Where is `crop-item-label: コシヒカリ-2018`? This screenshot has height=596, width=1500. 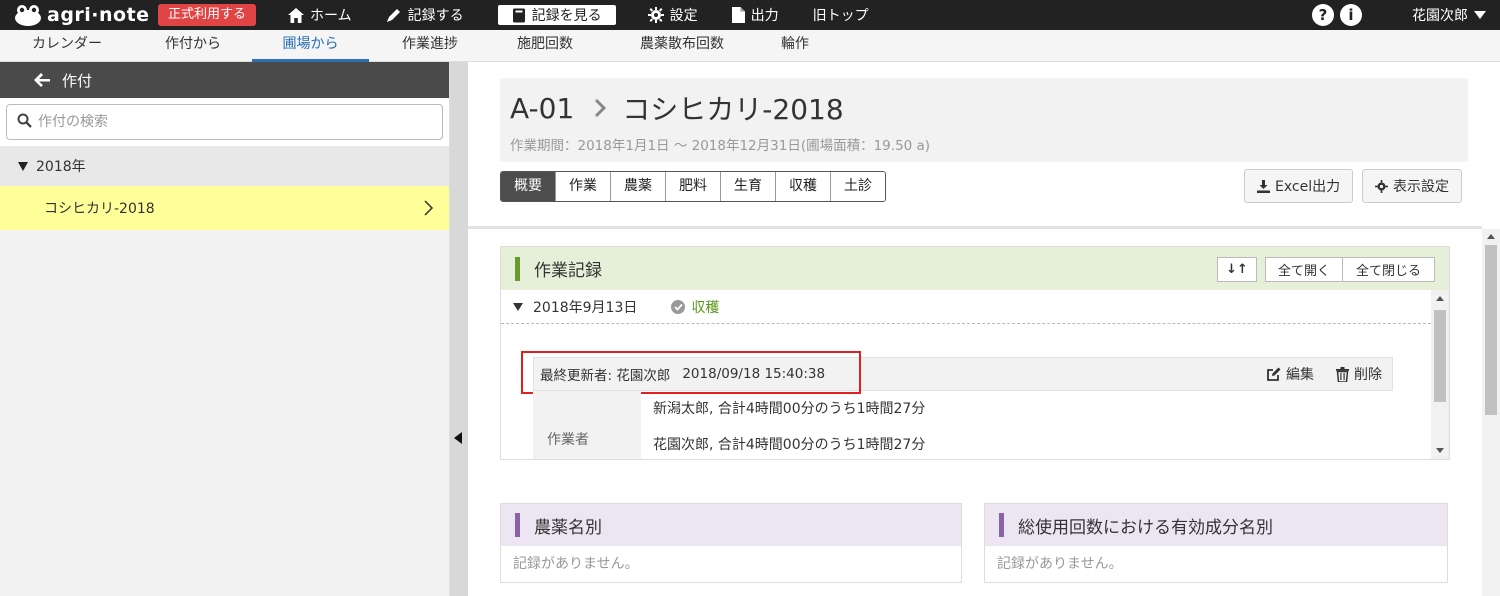
crop-item-label: コシヒカリ-2018 is located at coordinates (99, 209).